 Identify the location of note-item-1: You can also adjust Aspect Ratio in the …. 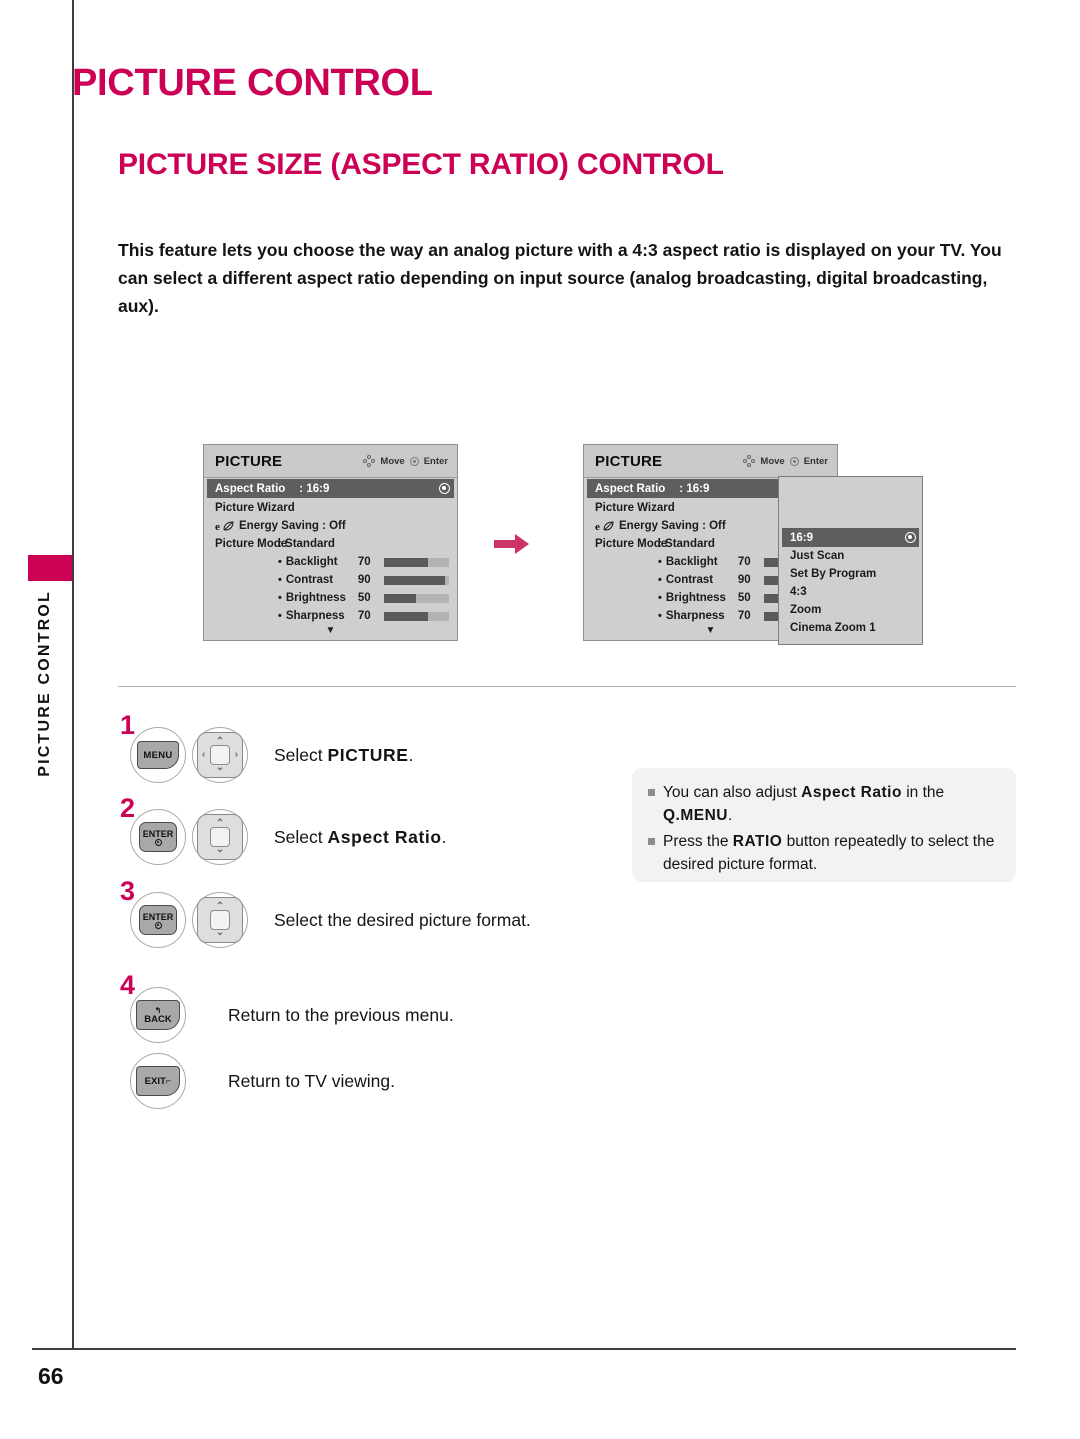
(824, 804).